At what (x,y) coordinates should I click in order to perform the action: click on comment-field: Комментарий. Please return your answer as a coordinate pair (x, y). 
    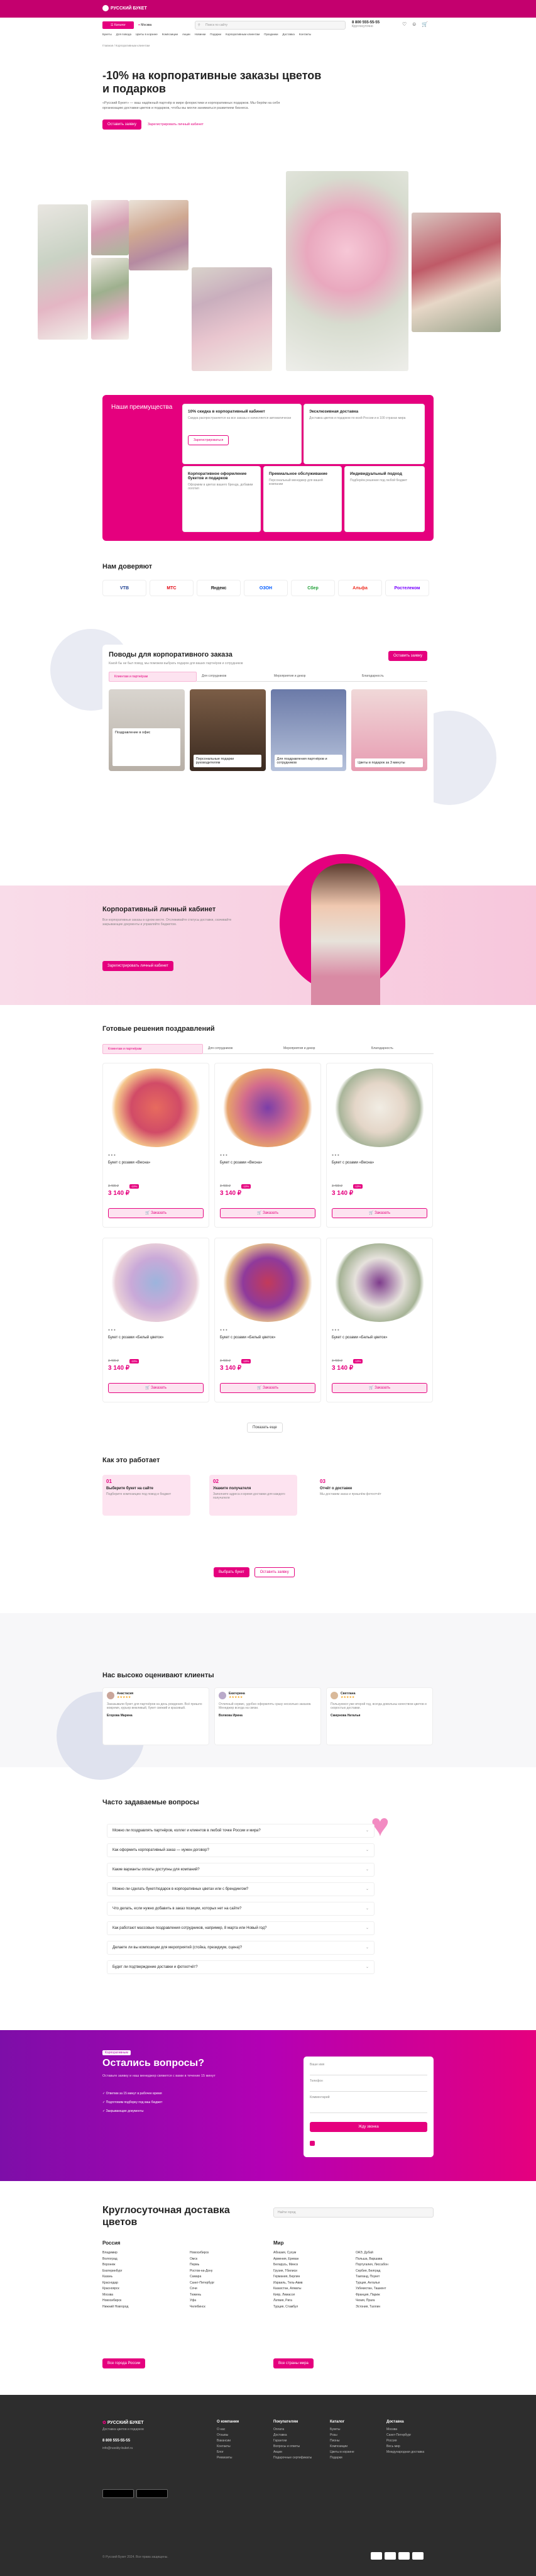
    Looking at the image, I should click on (368, 2104).